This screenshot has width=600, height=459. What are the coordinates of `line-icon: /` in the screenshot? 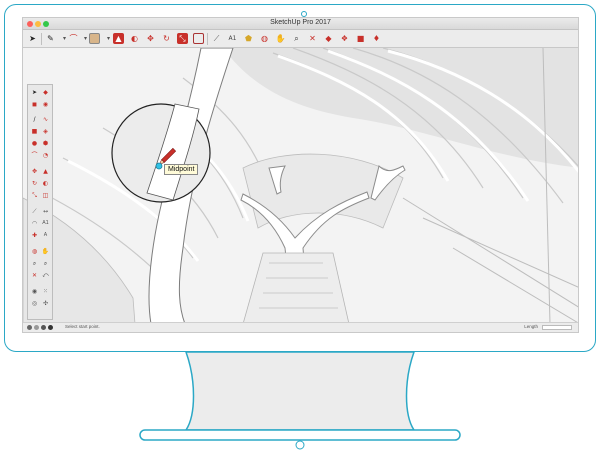 It's located at (34, 119).